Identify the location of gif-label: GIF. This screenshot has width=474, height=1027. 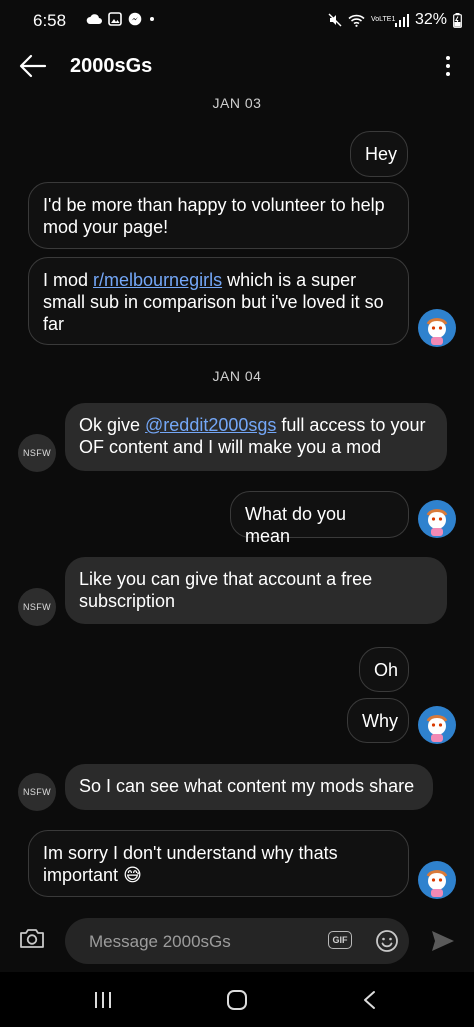
(340, 940).